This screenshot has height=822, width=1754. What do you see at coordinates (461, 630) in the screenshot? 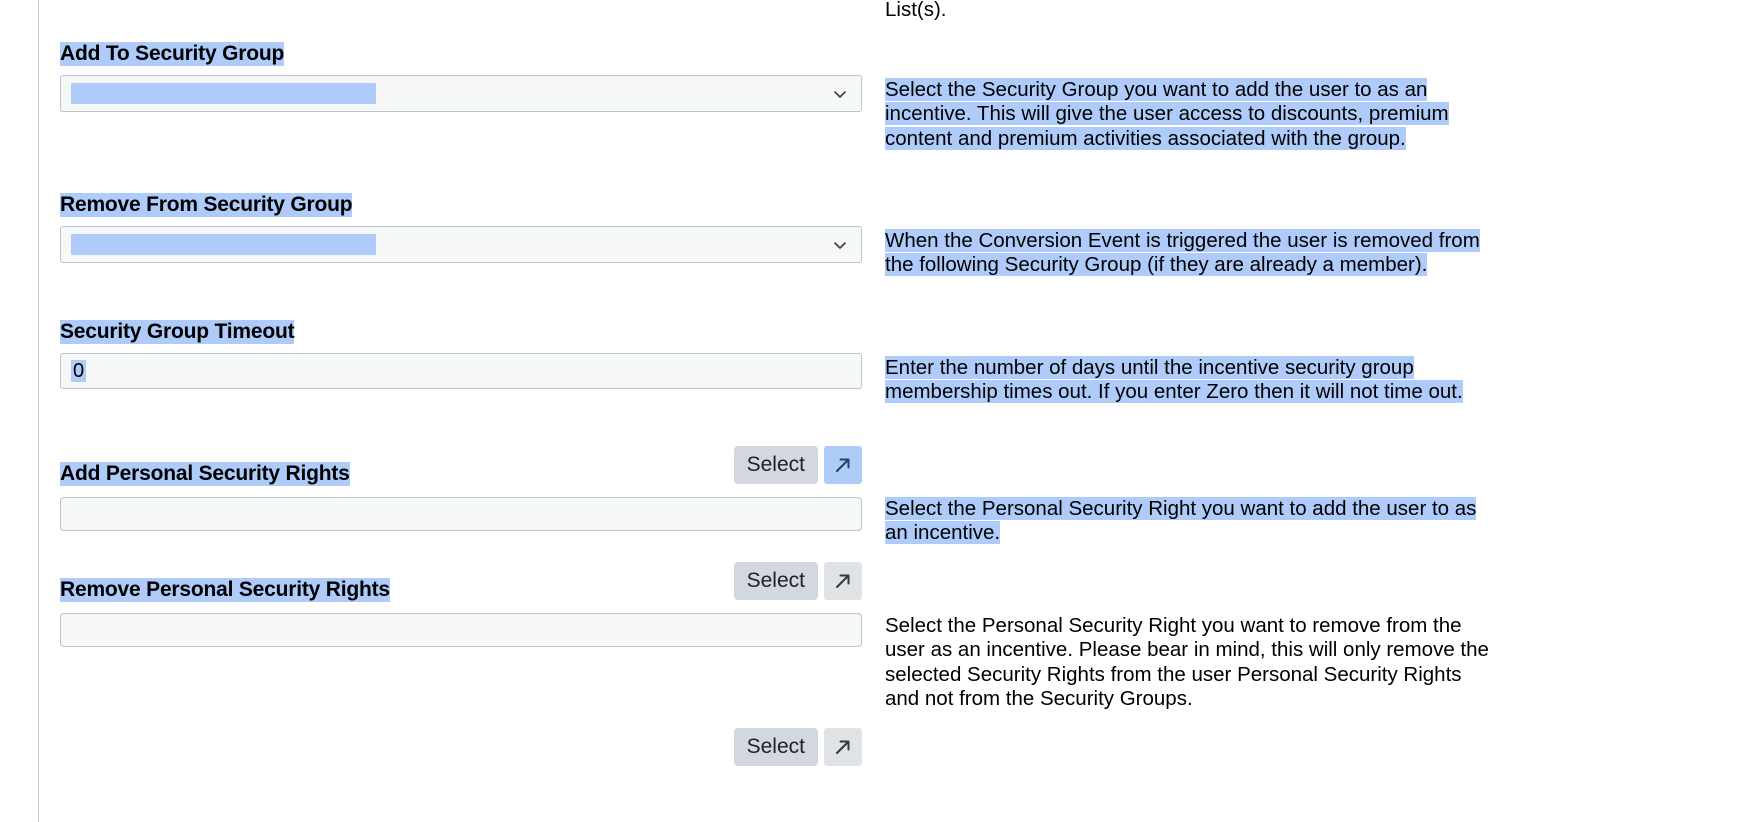
I see `input-remove-personal-security-rights` at bounding box center [461, 630].